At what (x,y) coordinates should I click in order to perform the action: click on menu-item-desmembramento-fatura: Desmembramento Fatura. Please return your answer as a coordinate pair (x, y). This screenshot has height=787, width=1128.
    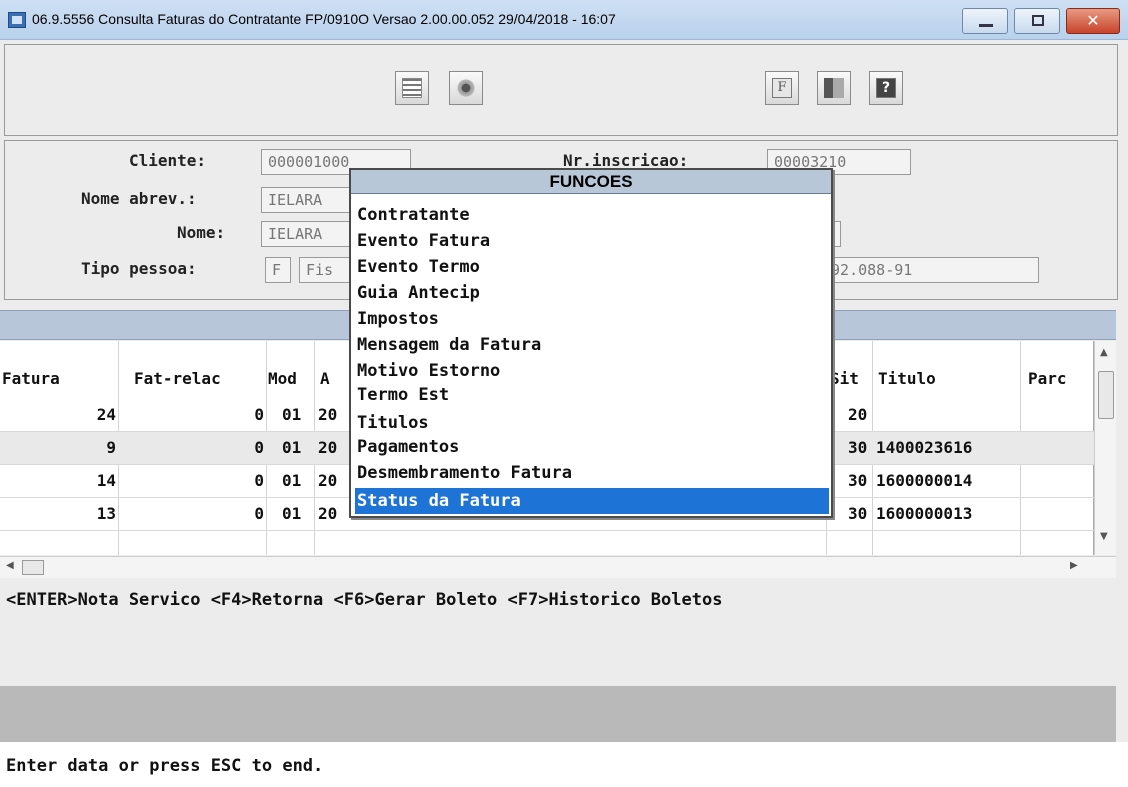
    Looking at the image, I should click on (592, 473).